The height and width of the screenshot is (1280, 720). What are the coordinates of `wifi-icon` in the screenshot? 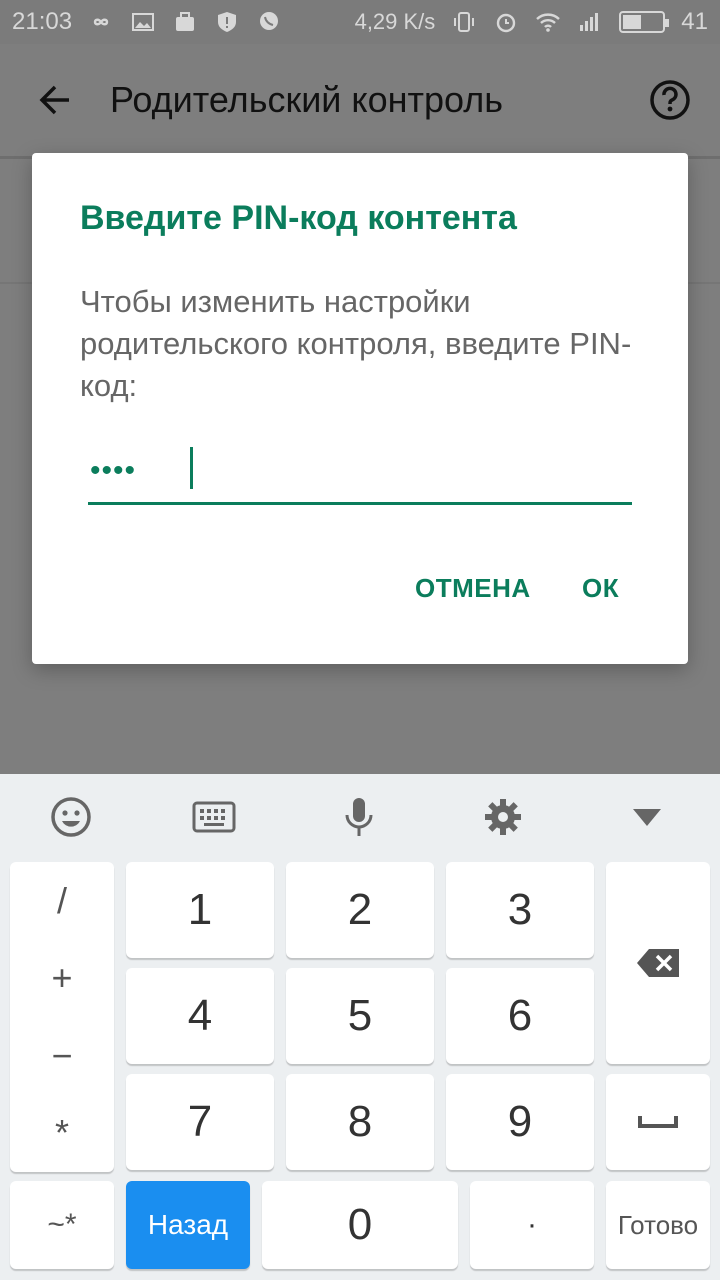 It's located at (548, 22).